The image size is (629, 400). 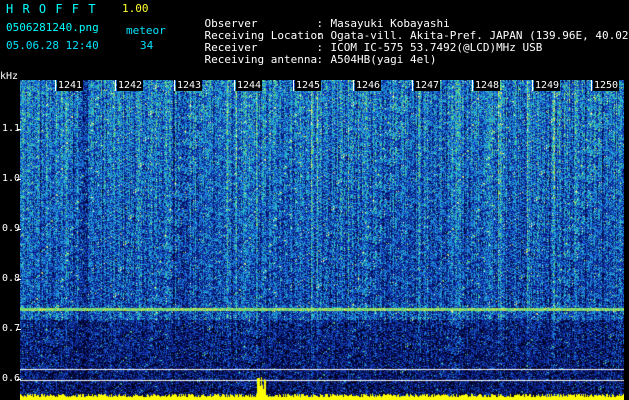 I want to click on x-tick: 1245, so click(x=307, y=85).